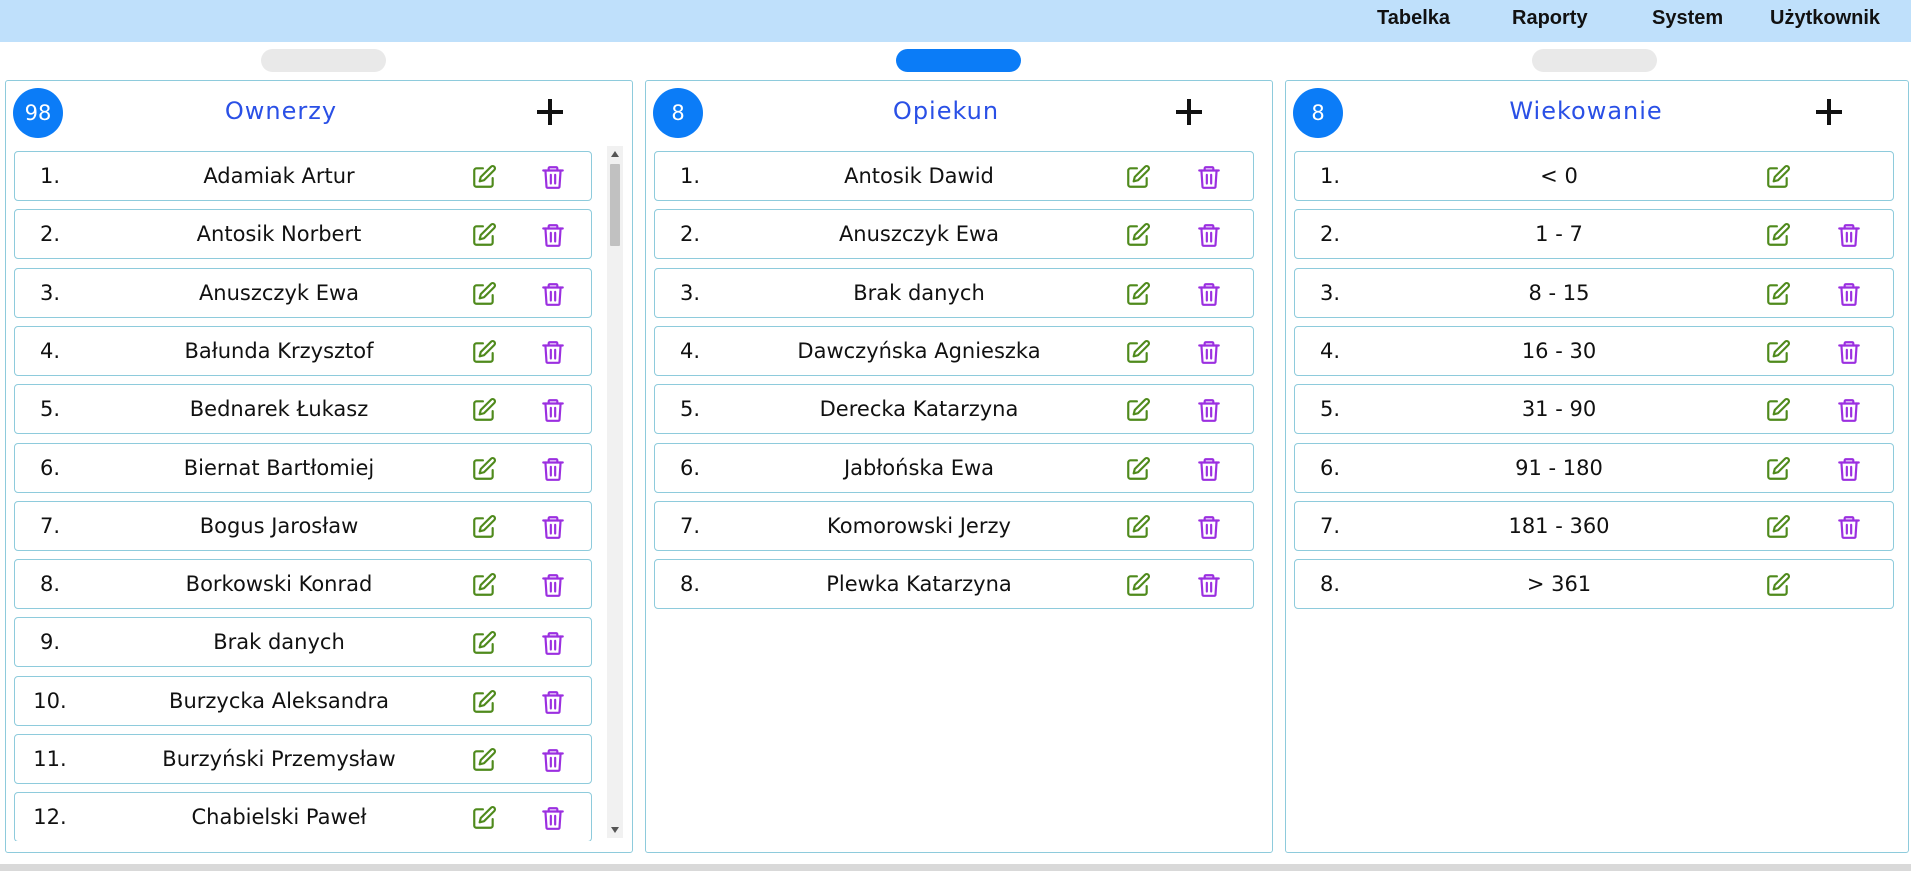  Describe the element at coordinates (303, 467) in the screenshot. I see `list-item: 6. Biernat Bartłomiej` at that location.